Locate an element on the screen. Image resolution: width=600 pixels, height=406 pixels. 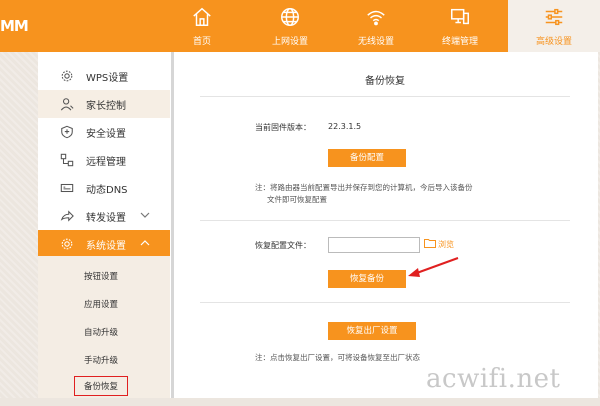
restore-backup-button: 恢复备份 is located at coordinates (367, 279).